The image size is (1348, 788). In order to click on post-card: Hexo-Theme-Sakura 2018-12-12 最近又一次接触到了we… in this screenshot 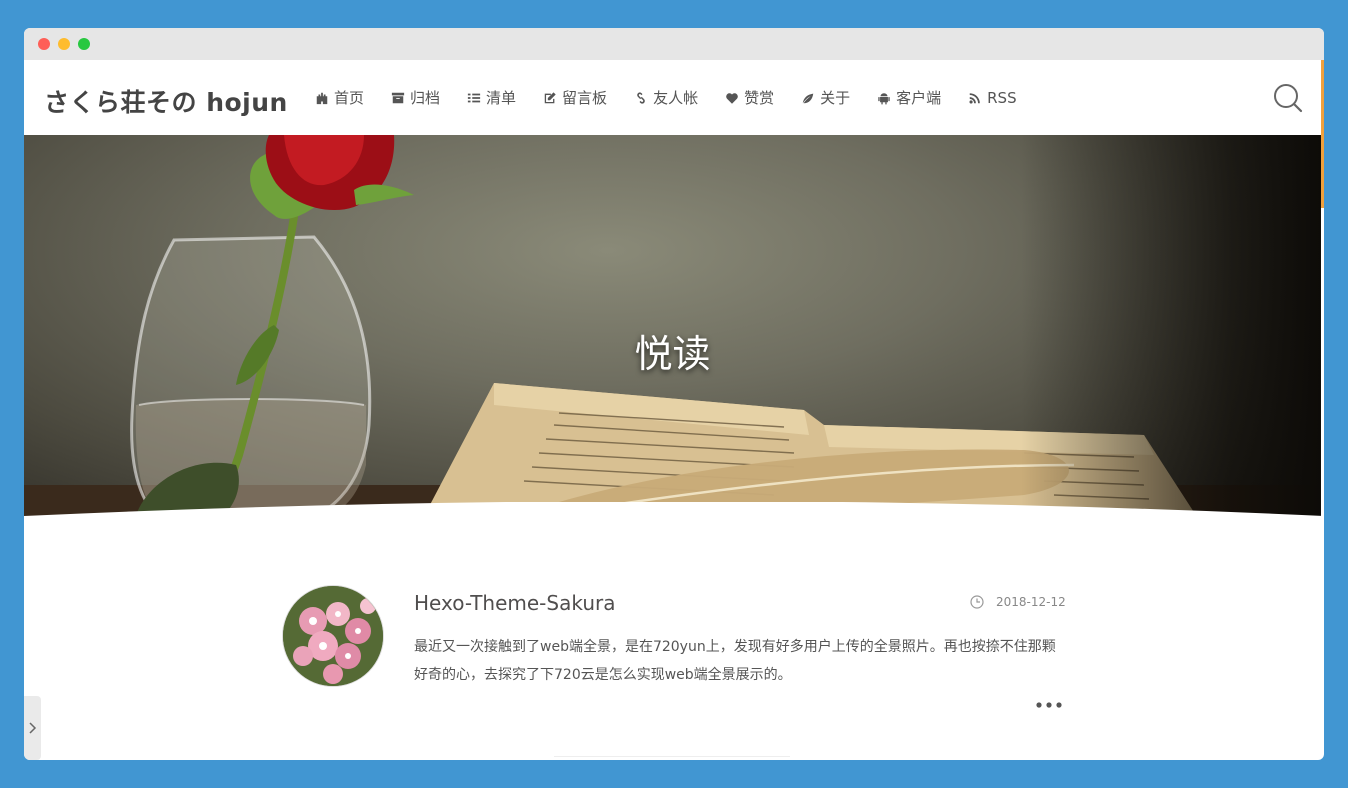, I will do `click(674, 668)`.